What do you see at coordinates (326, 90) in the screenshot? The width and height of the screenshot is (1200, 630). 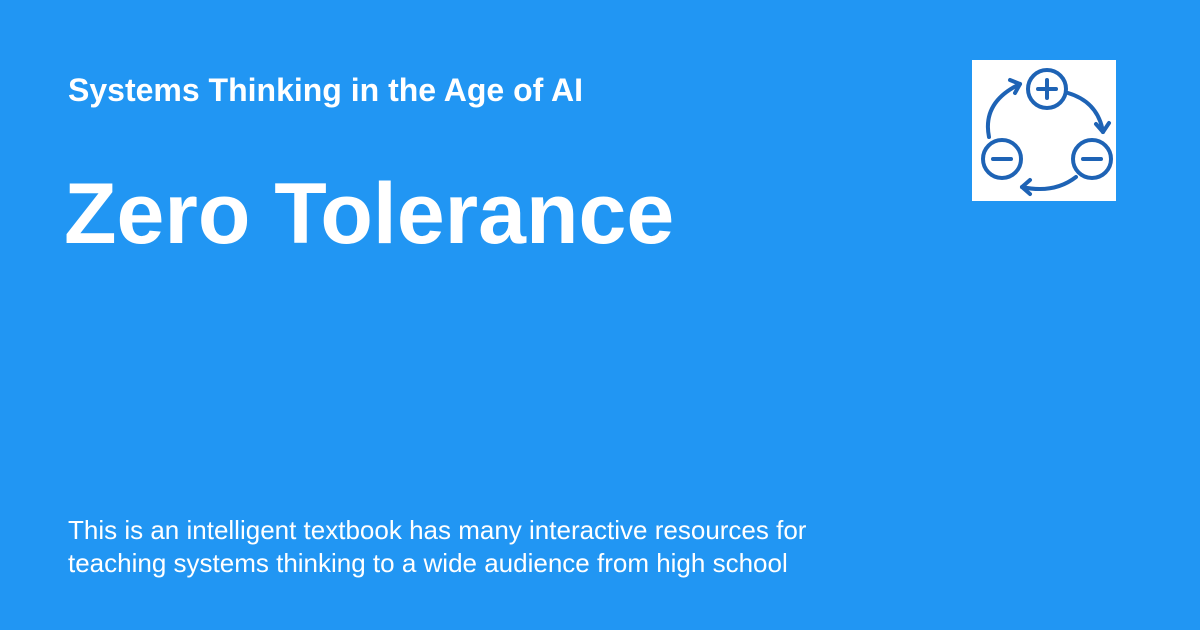 I see `site-title: Systems Thinking in the Age of AI` at bounding box center [326, 90].